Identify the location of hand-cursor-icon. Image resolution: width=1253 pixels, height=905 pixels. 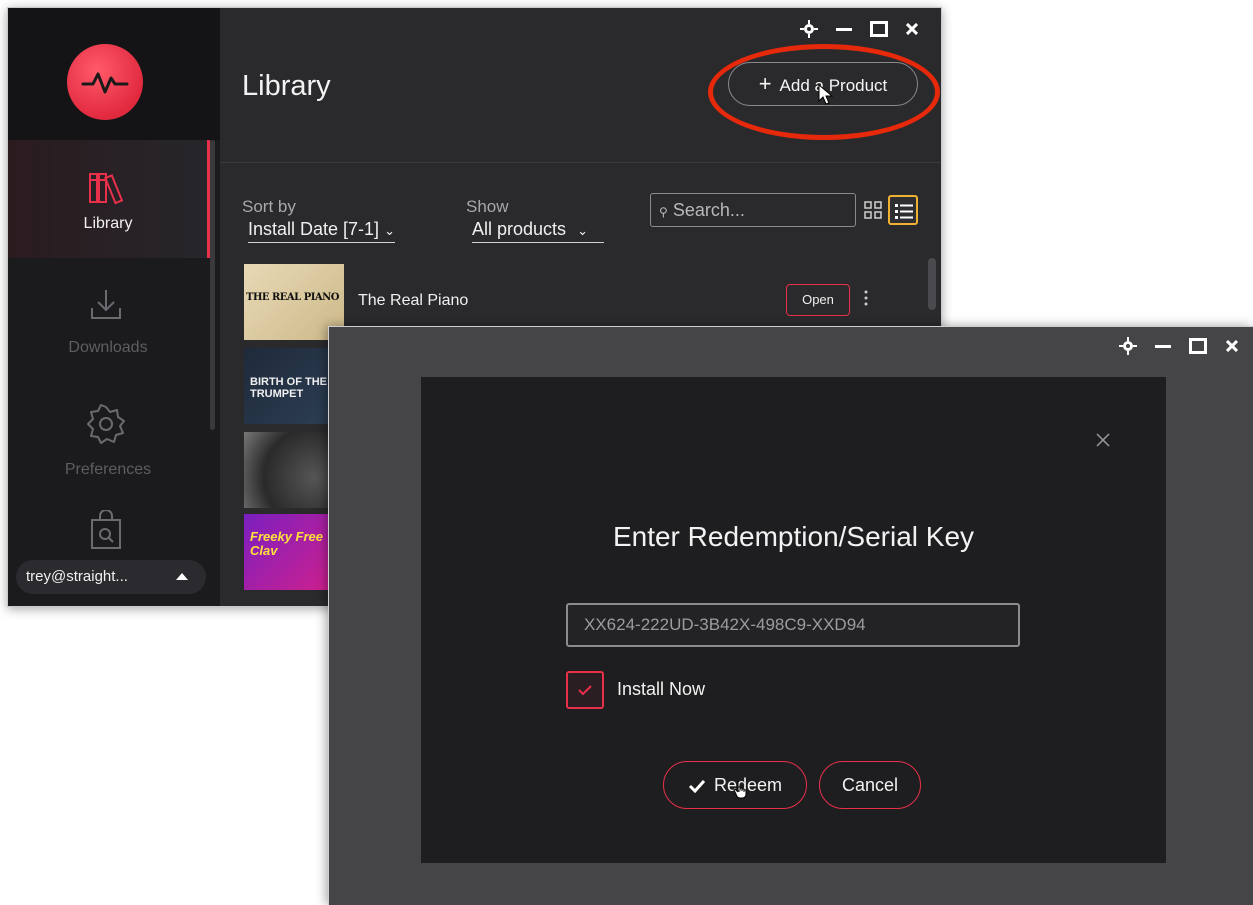
(740, 790).